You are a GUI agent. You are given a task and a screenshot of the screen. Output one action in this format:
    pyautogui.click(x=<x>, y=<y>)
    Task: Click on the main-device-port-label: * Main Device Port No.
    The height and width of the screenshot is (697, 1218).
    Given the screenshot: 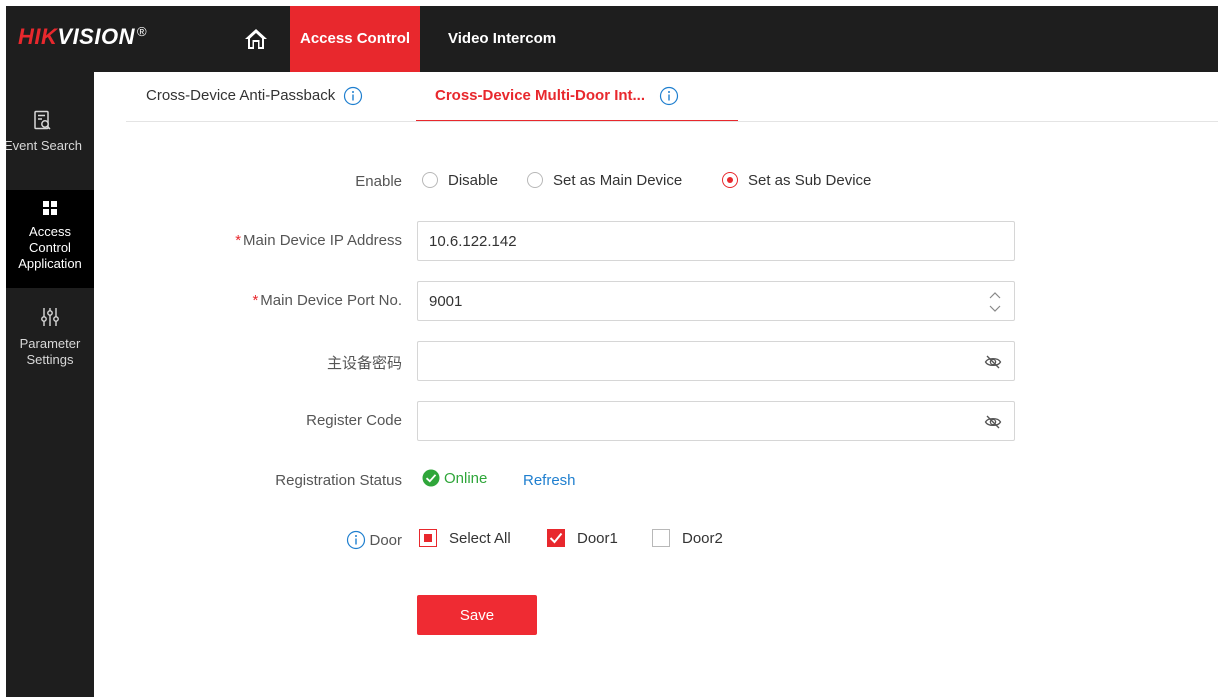 What is the action you would take?
    pyautogui.click(x=327, y=300)
    